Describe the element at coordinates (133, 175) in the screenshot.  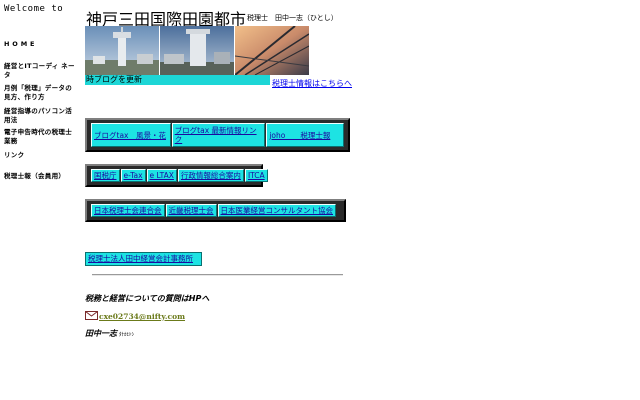
I see `e-tax-button: e-Tax` at that location.